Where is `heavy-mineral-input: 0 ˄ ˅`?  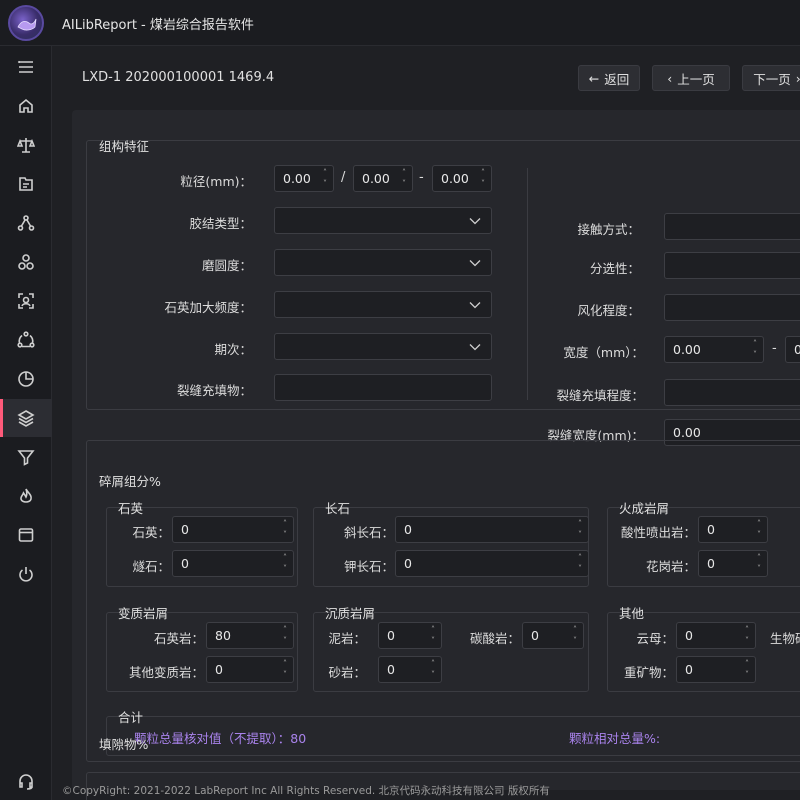 heavy-mineral-input: 0 ˄ ˅ is located at coordinates (716, 669).